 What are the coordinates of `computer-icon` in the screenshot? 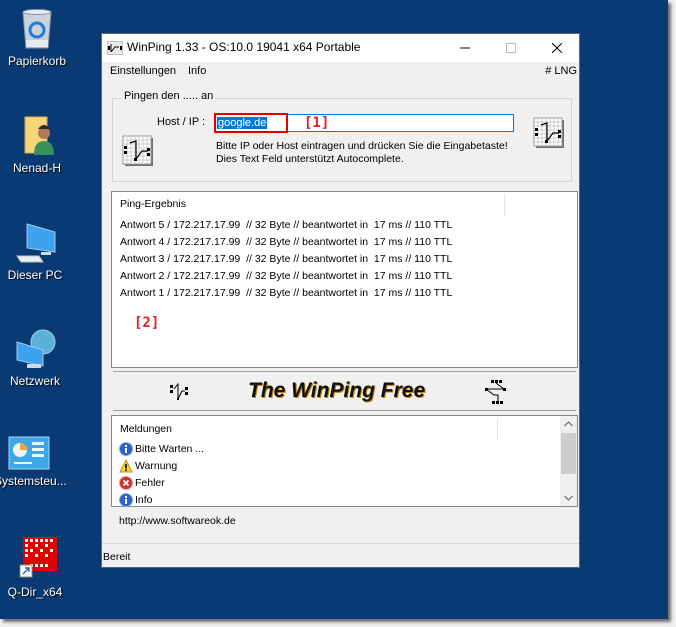 It's located at (36, 243).